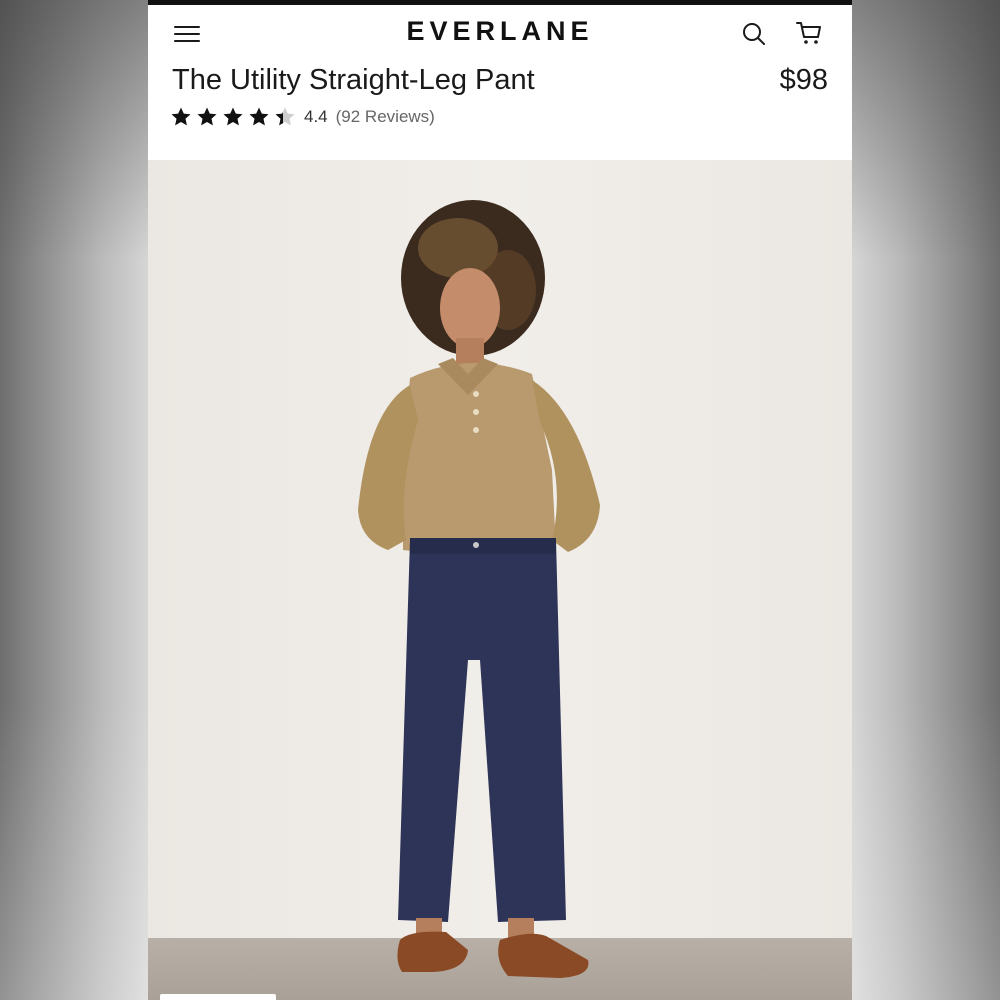  I want to click on star-rating, so click(235, 117).